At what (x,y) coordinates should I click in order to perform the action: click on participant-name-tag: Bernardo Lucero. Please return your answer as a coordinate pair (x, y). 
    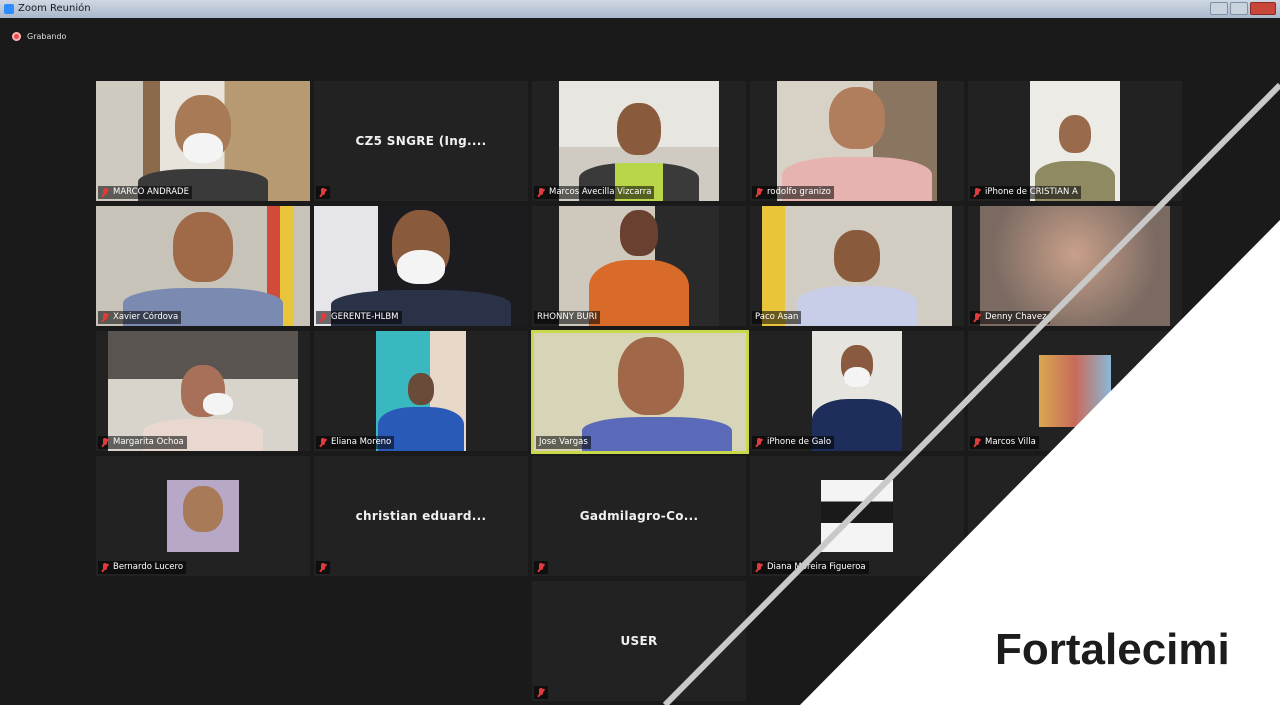
    Looking at the image, I should click on (142, 567).